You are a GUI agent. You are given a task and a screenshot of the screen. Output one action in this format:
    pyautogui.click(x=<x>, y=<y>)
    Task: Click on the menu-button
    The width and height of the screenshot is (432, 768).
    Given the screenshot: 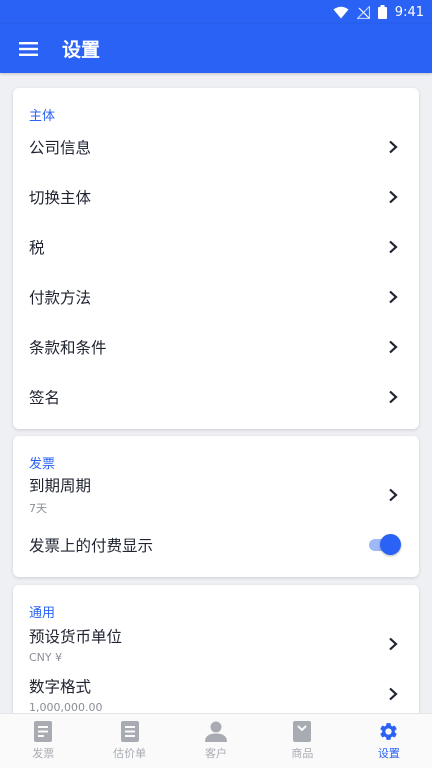 What is the action you would take?
    pyautogui.click(x=28, y=48)
    